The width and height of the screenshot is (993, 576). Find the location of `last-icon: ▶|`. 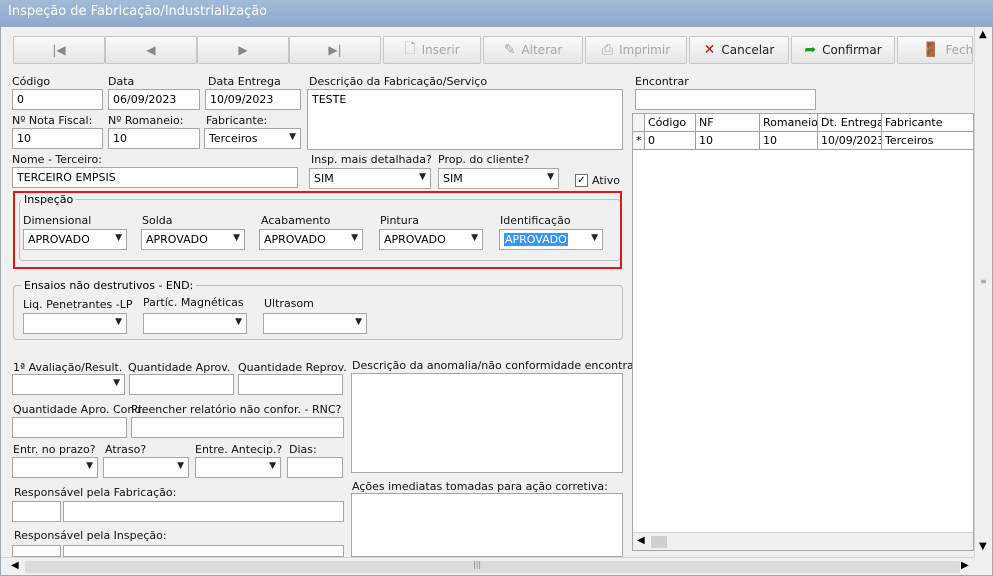

last-icon: ▶| is located at coordinates (335, 50).